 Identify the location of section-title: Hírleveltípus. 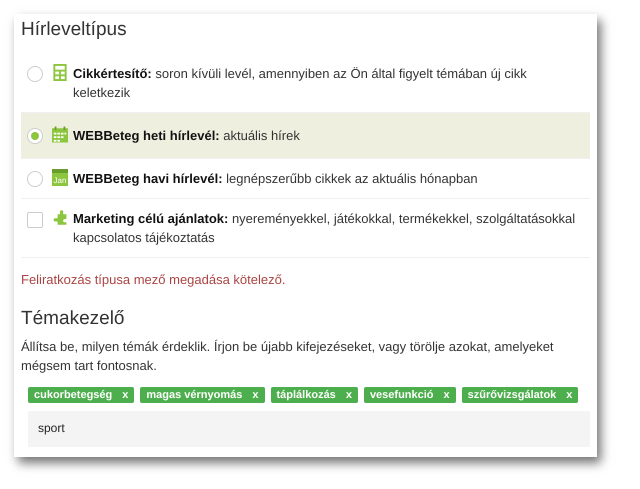
(74, 30).